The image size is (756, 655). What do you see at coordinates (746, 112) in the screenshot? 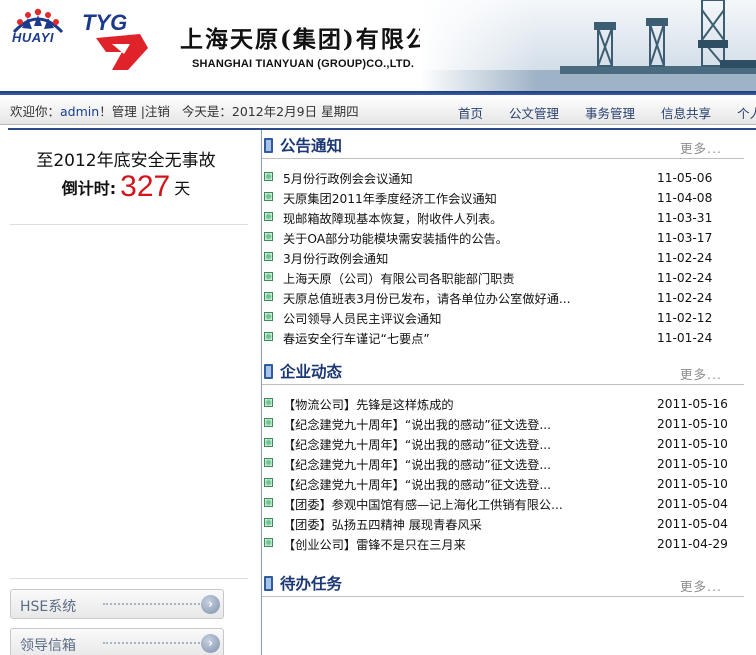
I see `nav-item-personal: 个人` at bounding box center [746, 112].